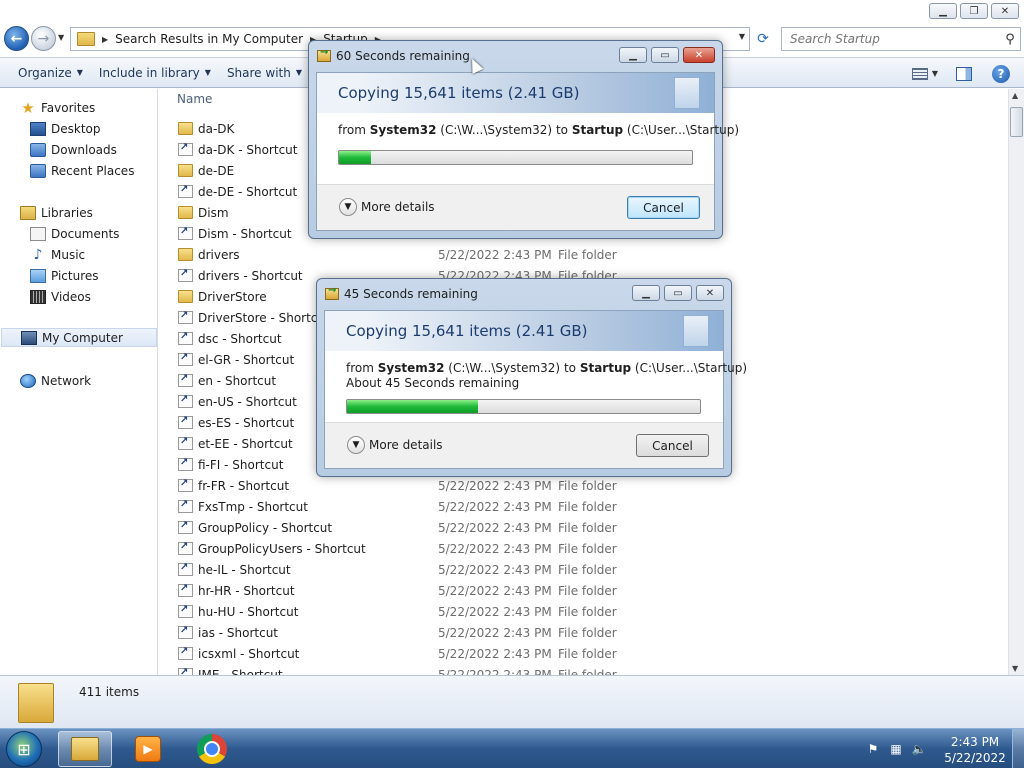 This screenshot has height=768, width=1024. I want to click on downloads-icon, so click(38, 149).